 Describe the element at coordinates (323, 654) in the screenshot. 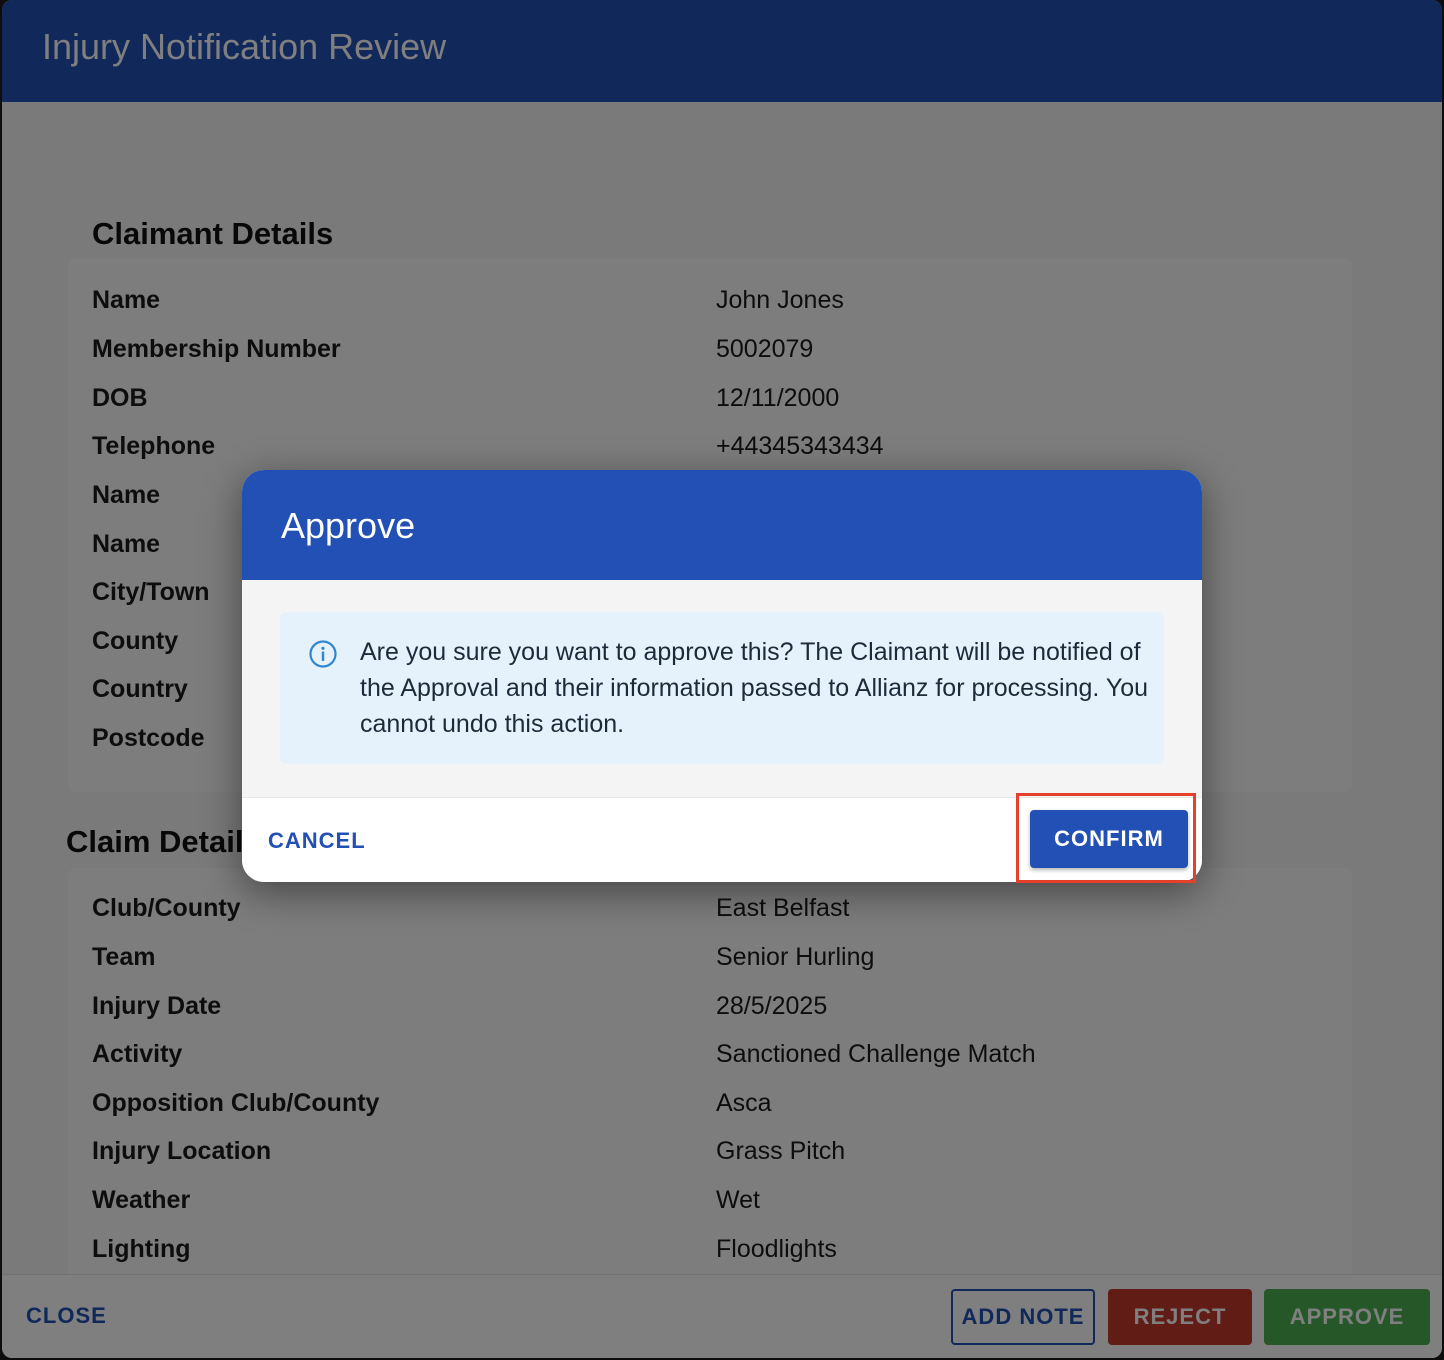

I see `info-icon` at that location.